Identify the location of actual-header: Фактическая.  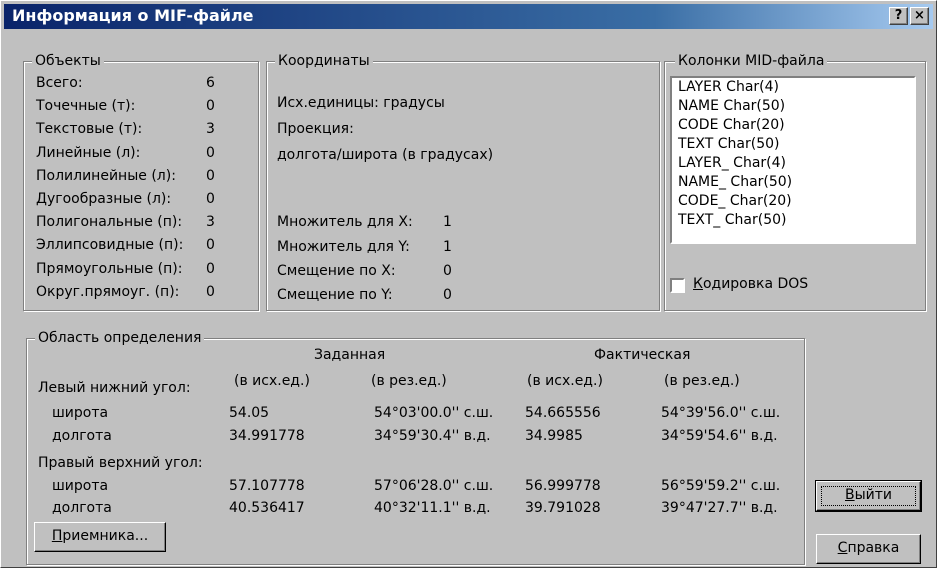
(642, 355).